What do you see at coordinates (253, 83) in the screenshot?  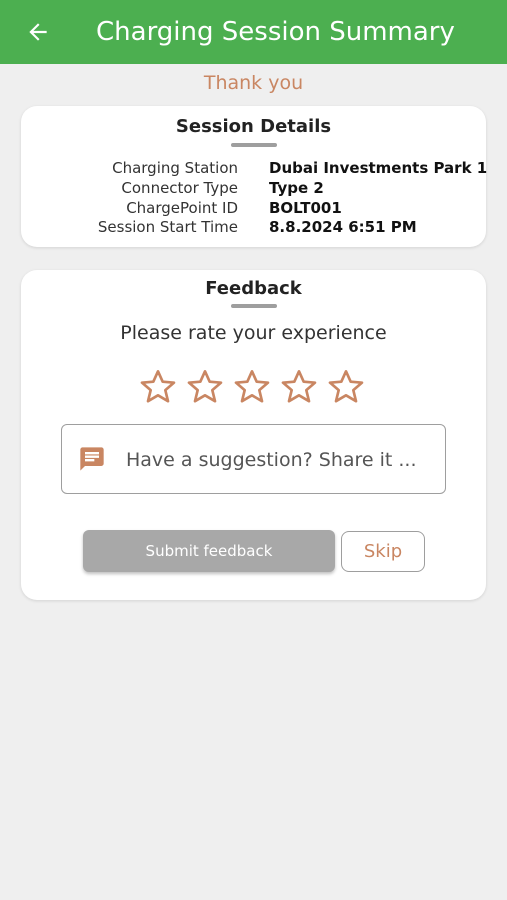 I see `thank-you-text: Thank you` at bounding box center [253, 83].